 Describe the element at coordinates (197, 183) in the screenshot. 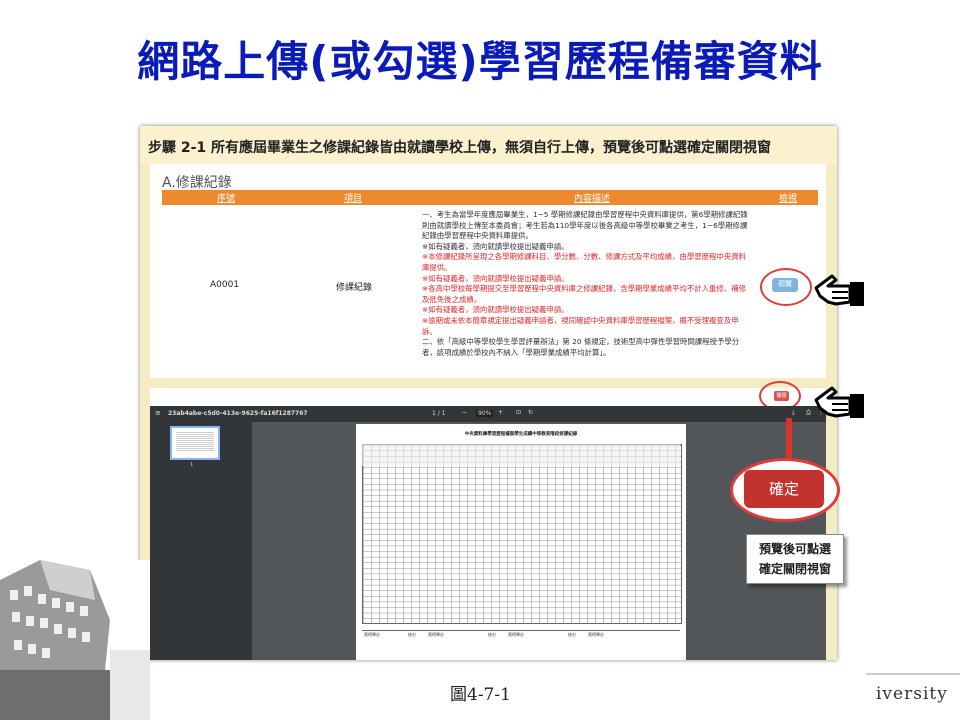

I see `section-title: A.修課紀錄` at that location.